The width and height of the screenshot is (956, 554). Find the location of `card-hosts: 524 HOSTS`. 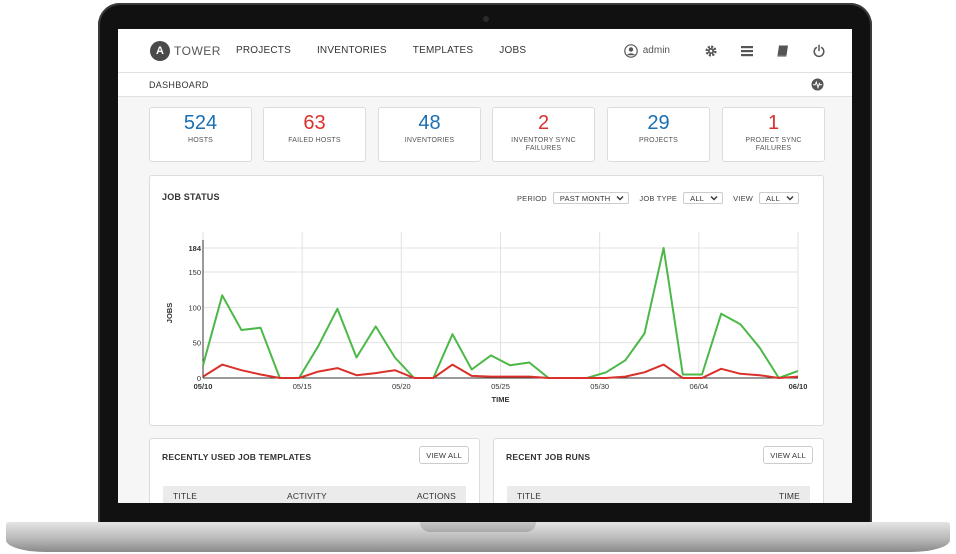

card-hosts: 524 HOSTS is located at coordinates (200, 134).